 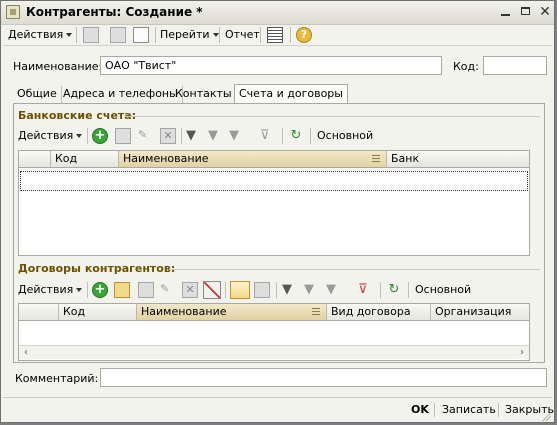 I want to click on mark-deletion-icon, so click(x=212, y=290).